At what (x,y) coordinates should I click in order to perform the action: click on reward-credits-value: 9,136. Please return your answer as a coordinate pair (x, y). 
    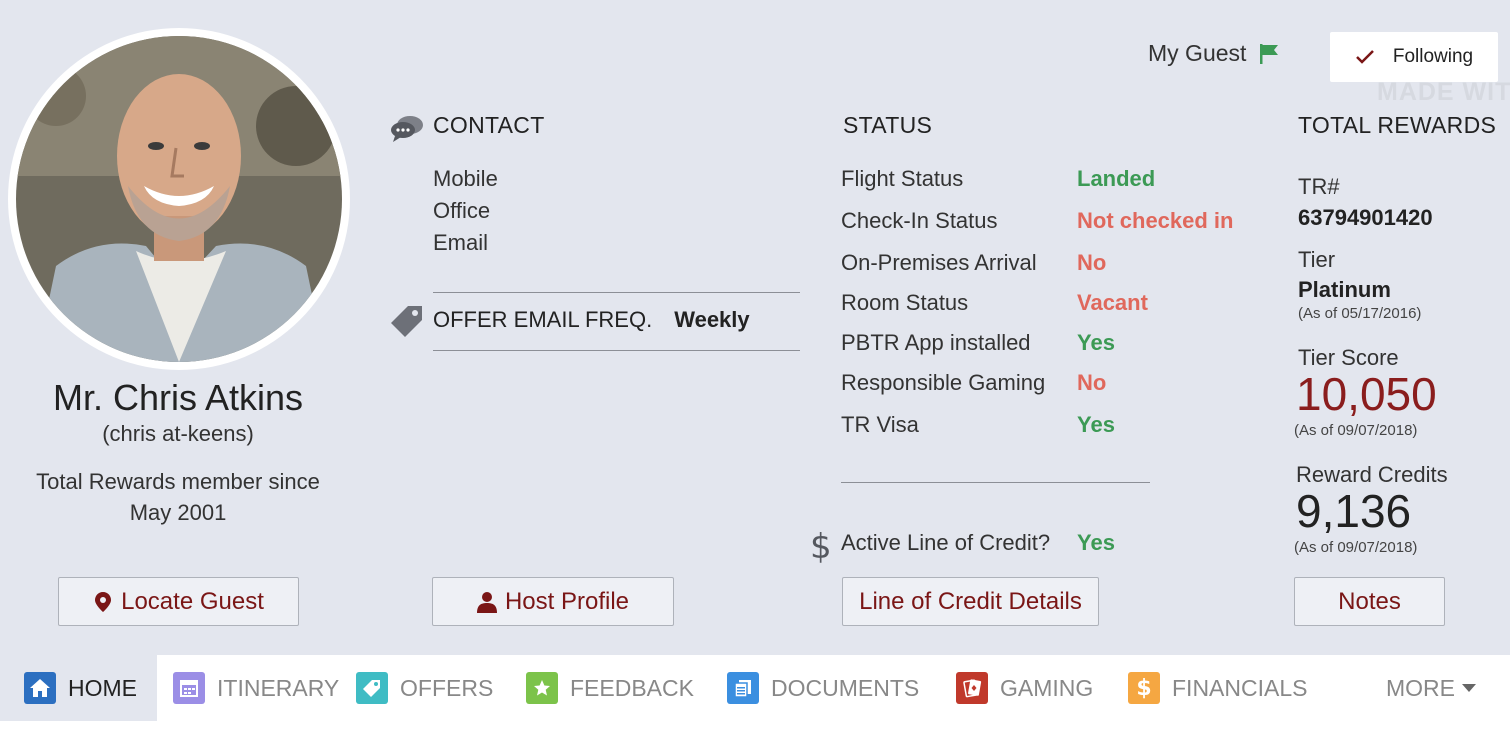
    Looking at the image, I should click on (1354, 511).